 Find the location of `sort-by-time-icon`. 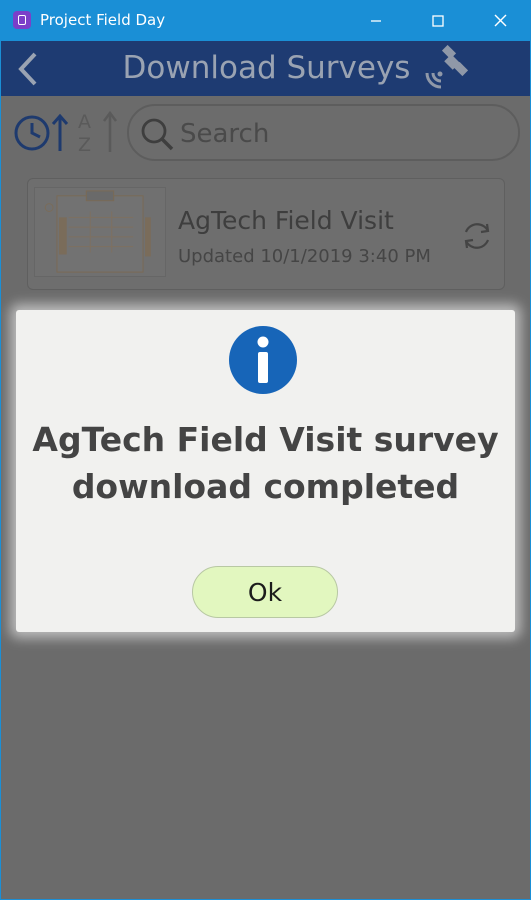

sort-by-time-icon is located at coordinates (41, 133).